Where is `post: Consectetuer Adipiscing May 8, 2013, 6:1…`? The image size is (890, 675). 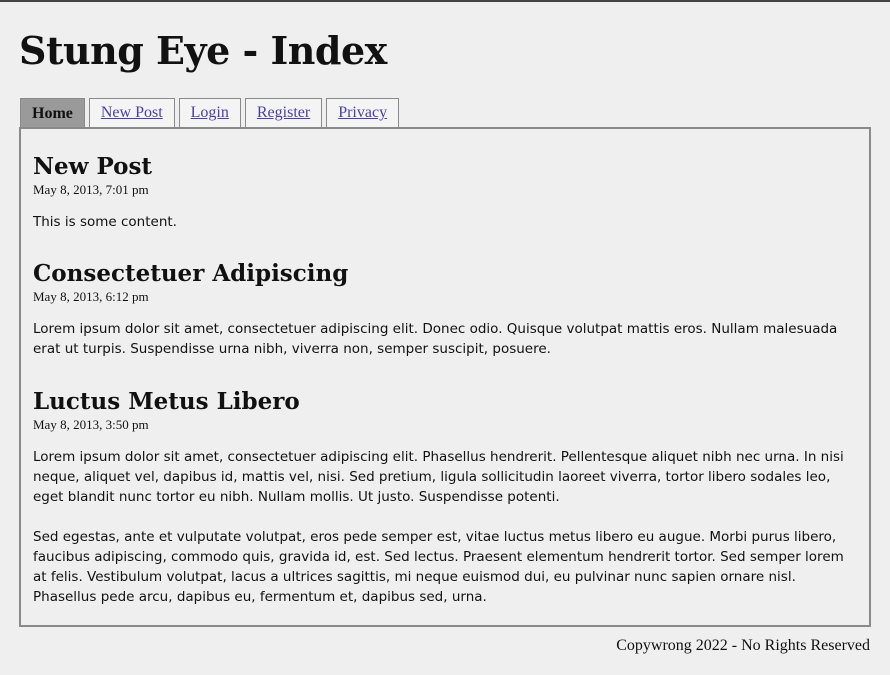 post: Consectetuer Adipiscing May 8, 2013, 6:1… is located at coordinates (445, 309).